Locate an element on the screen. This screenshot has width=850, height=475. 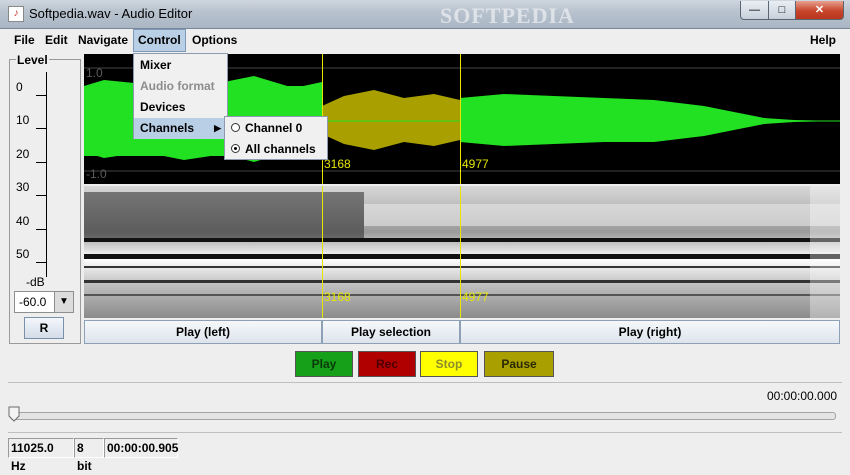
level-tick-30: 30 is located at coordinates (23, 187).